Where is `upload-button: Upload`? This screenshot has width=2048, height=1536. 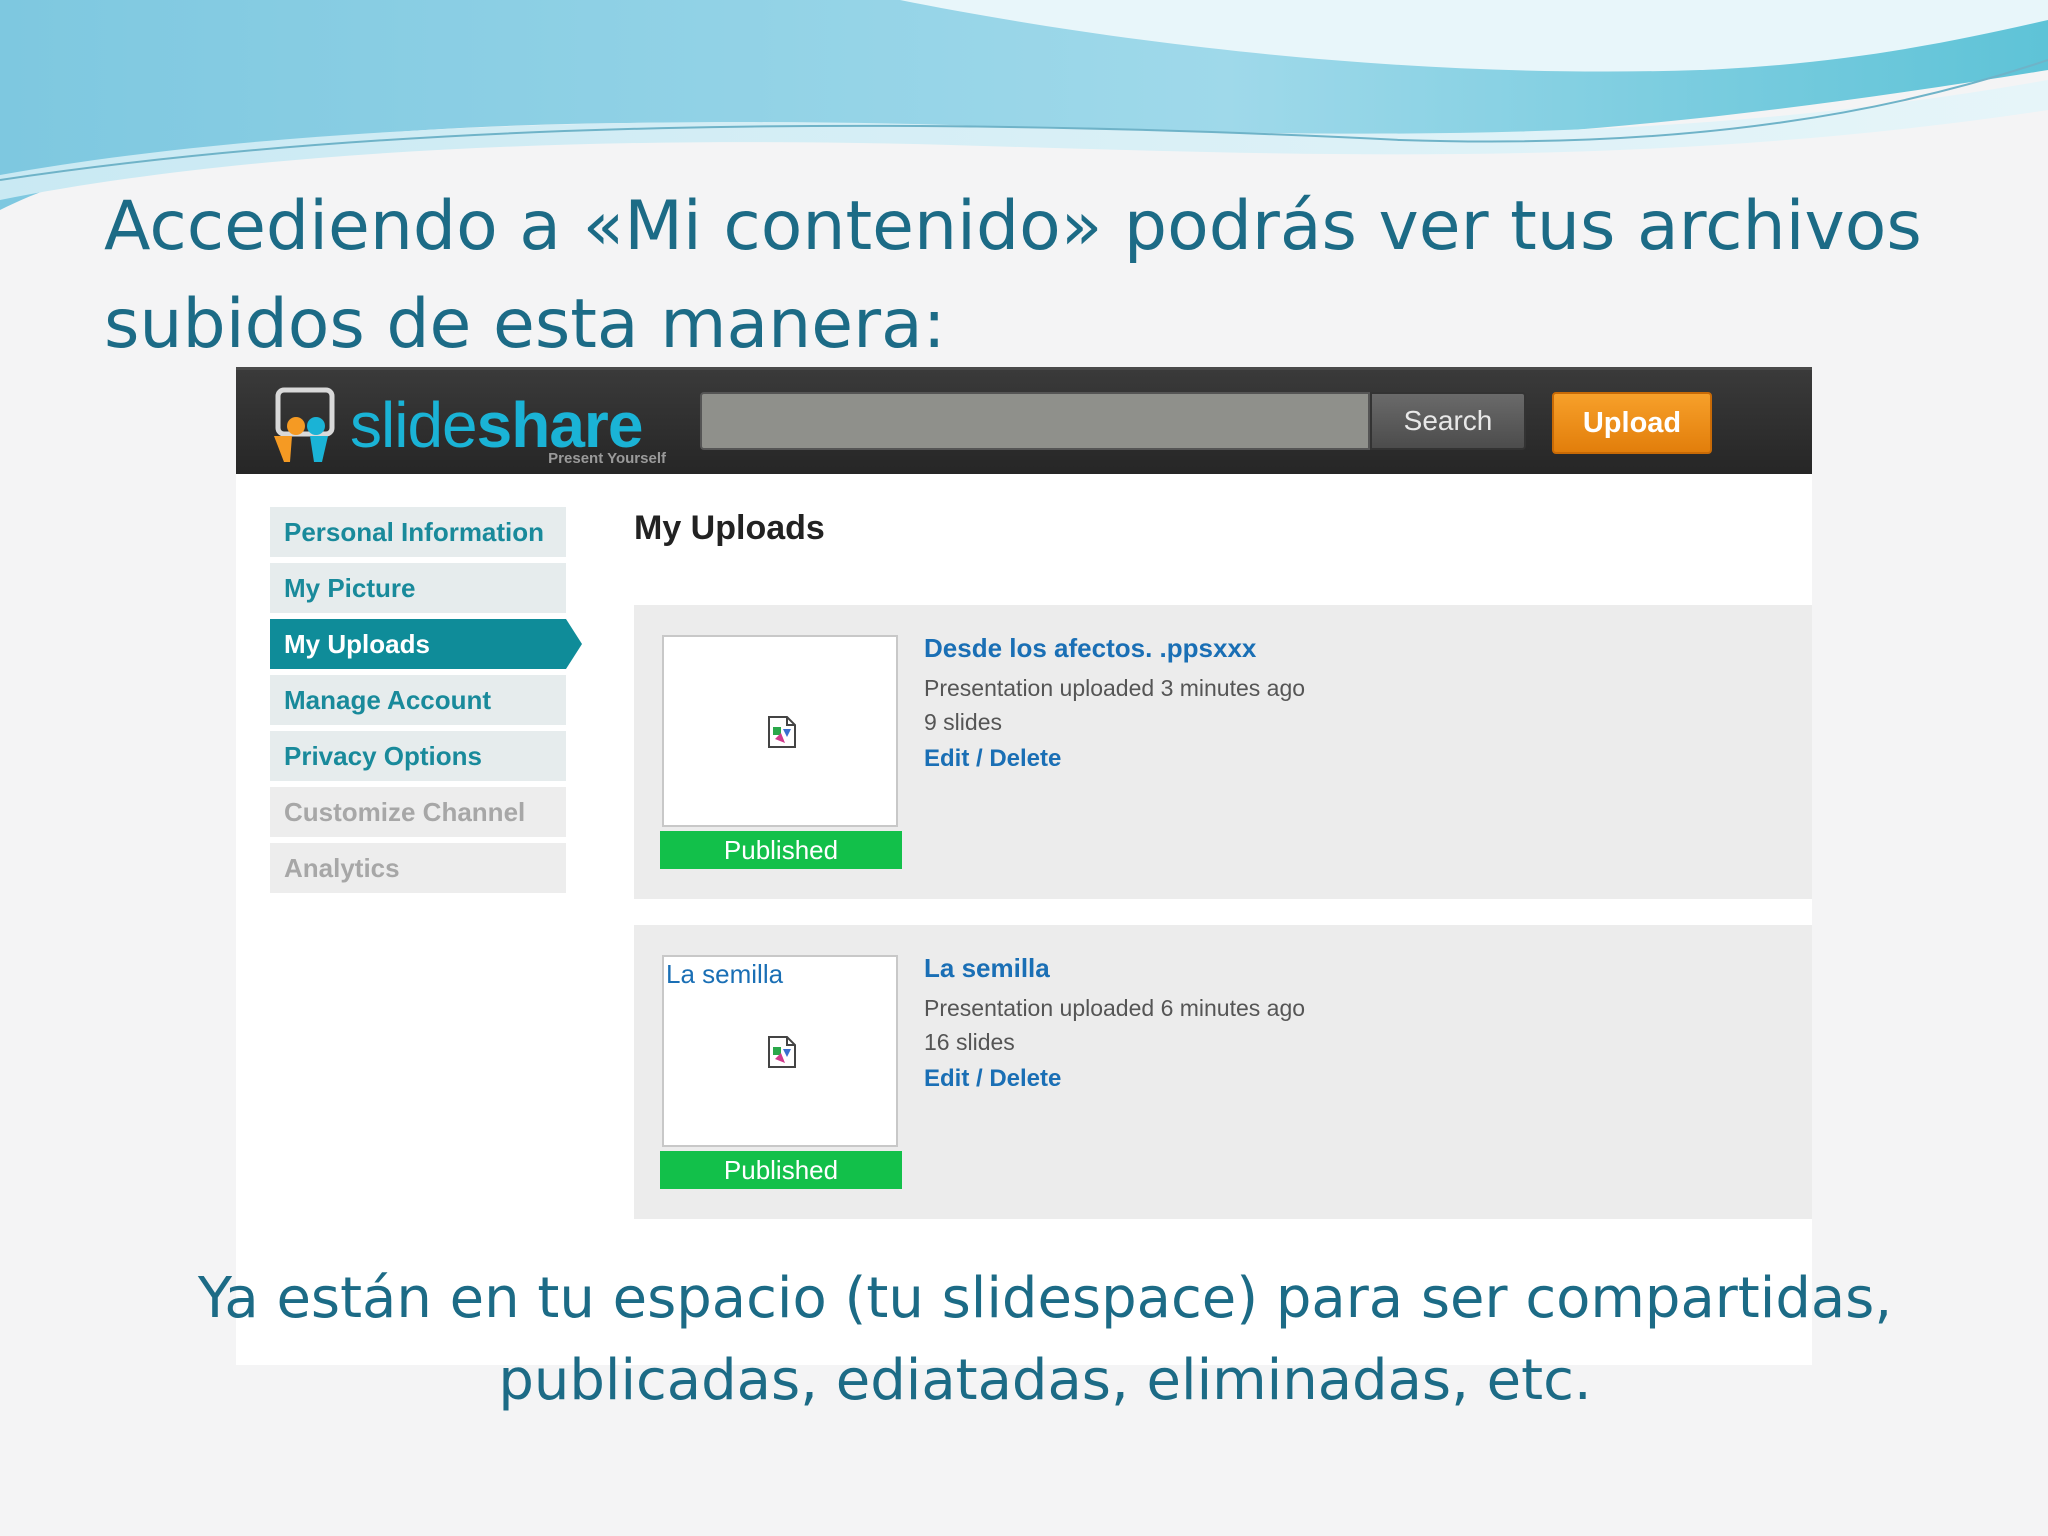
upload-button: Upload is located at coordinates (1632, 423).